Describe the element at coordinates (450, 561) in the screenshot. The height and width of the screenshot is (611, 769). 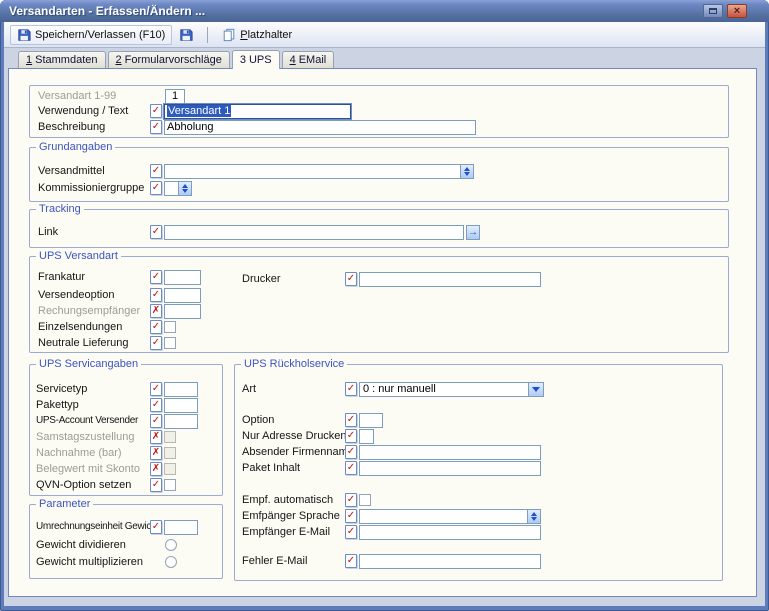
I see `fehler-email-input` at that location.